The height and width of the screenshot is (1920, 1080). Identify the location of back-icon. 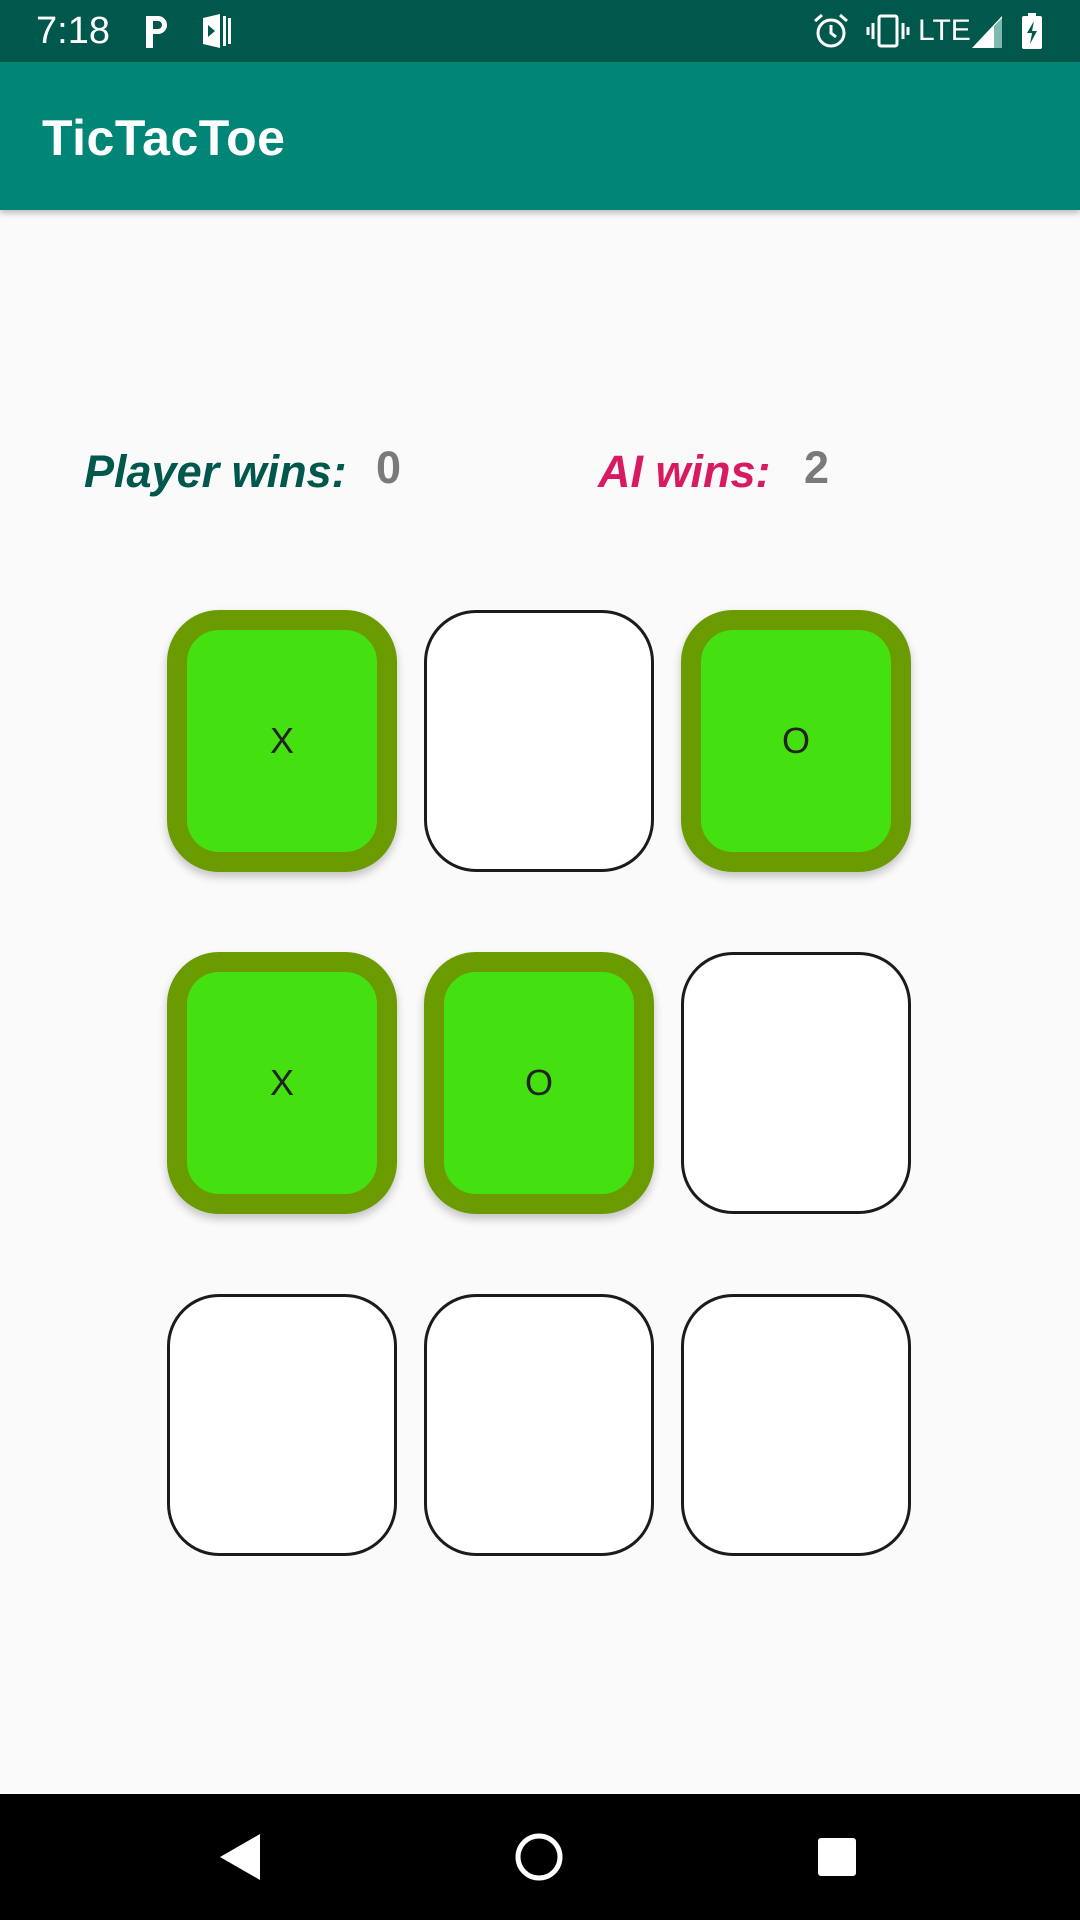
(239, 1857).